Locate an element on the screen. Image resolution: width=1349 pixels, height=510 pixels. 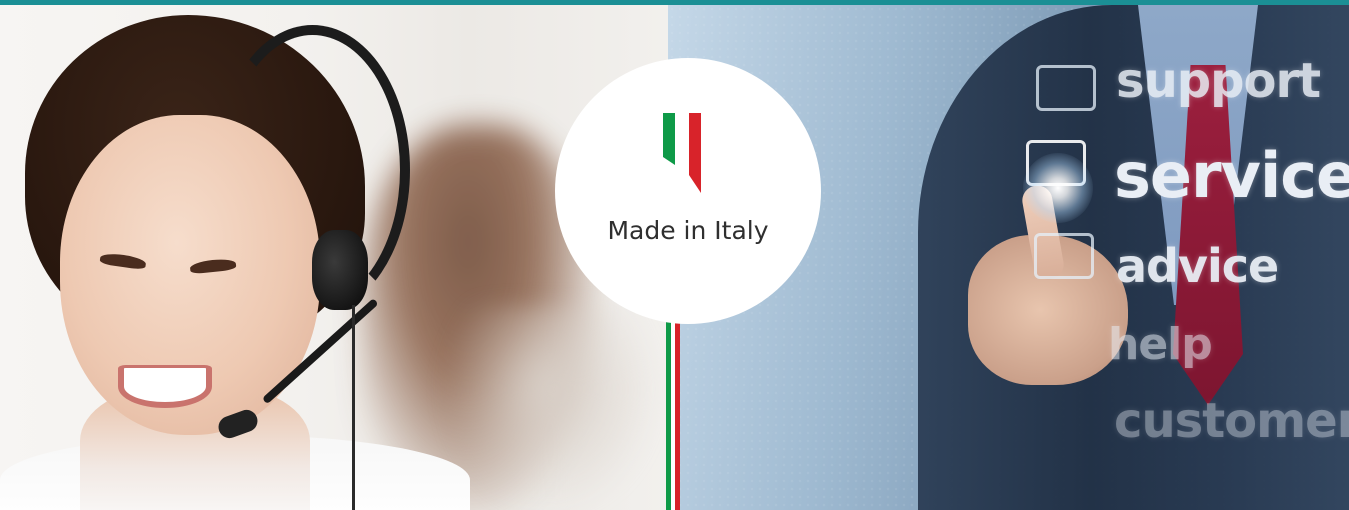
background-colleague-shirt is located at coordinates (550, 407).